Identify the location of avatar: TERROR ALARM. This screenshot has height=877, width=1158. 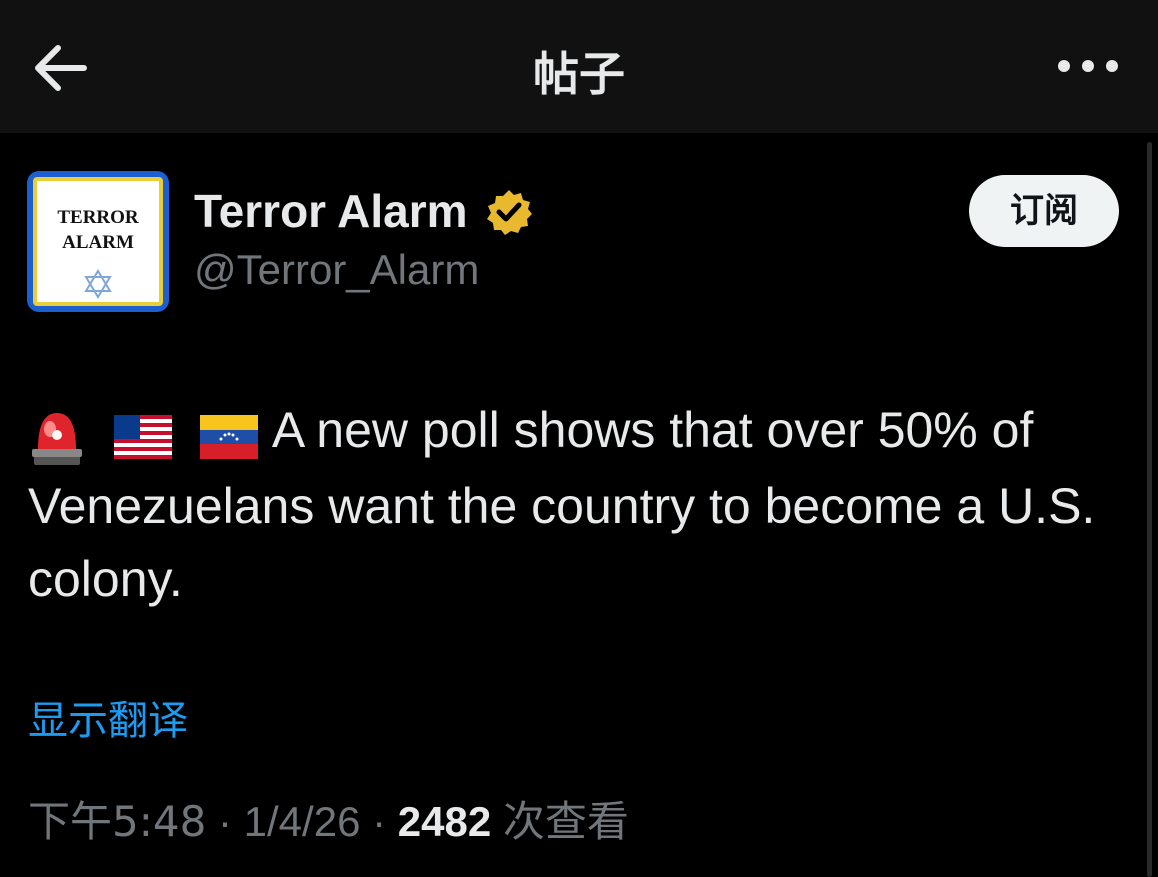
(98, 241).